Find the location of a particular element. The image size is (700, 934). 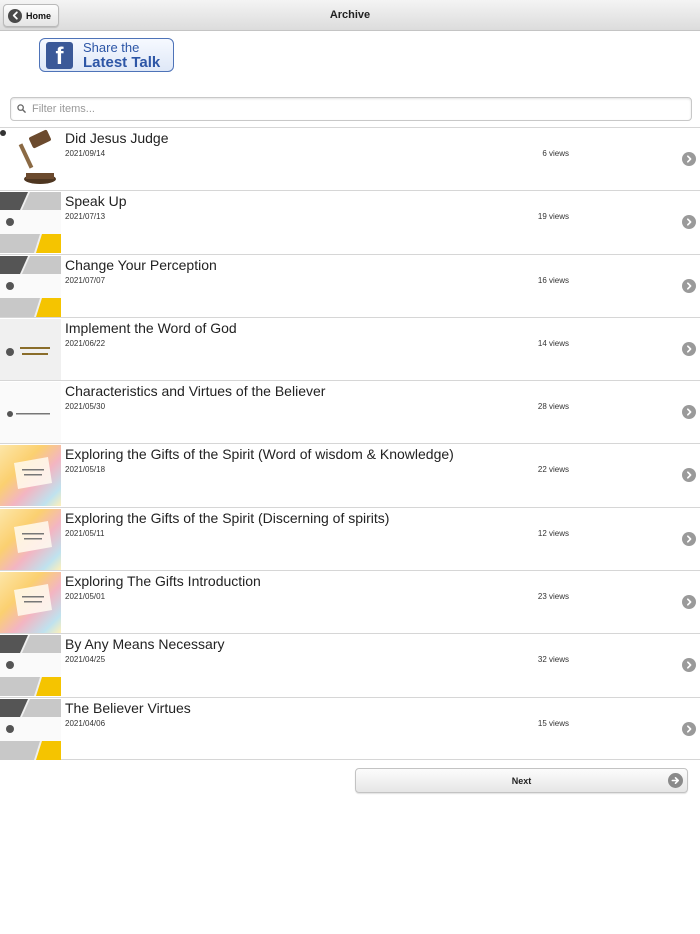

filter-bar is located at coordinates (351, 109).